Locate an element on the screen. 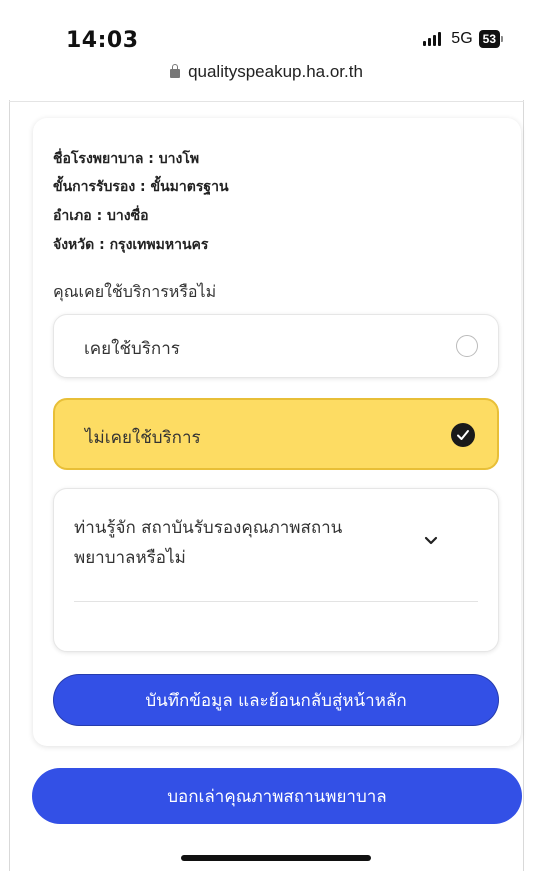 The image size is (533, 871). hospital-name: ชื่อโรงพยาบาล : บางโพ is located at coordinates (126, 159).